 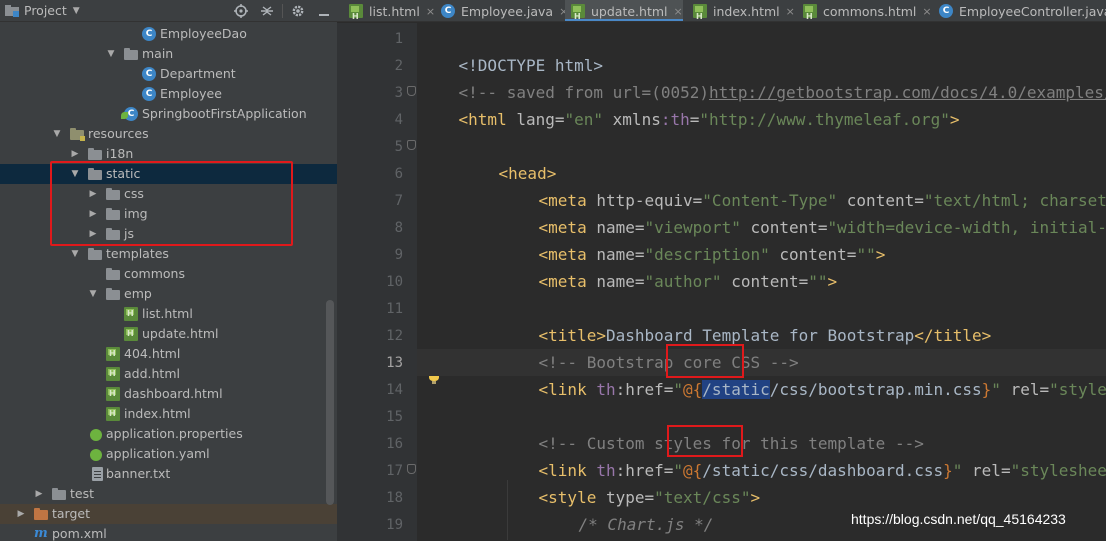 I want to click on tab-list-html: list.html ×, so click(x=389, y=10).